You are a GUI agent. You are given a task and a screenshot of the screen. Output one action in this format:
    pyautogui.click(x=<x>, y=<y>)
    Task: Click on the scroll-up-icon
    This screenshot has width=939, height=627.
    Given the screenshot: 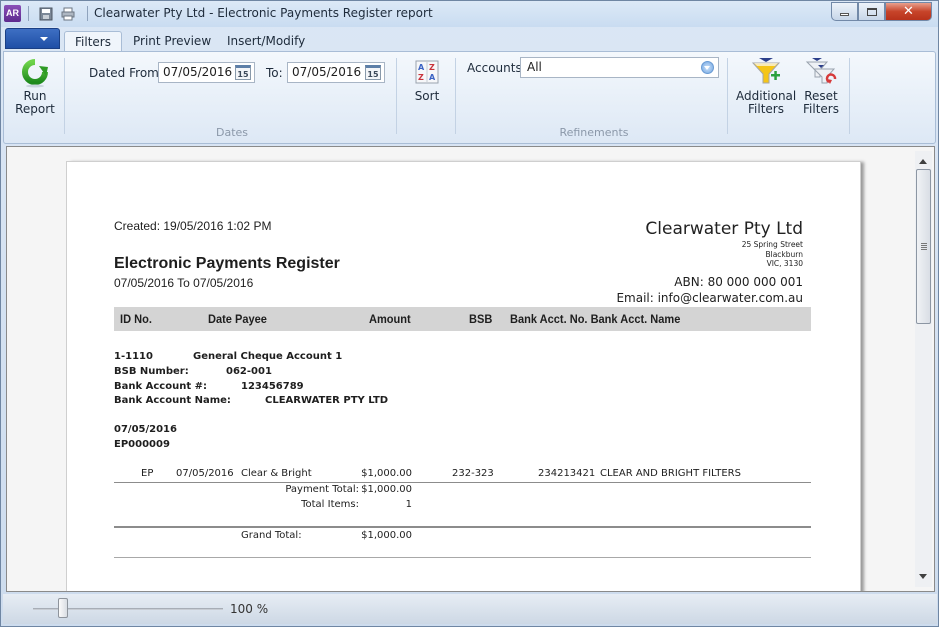 What is the action you would take?
    pyautogui.click(x=923, y=161)
    